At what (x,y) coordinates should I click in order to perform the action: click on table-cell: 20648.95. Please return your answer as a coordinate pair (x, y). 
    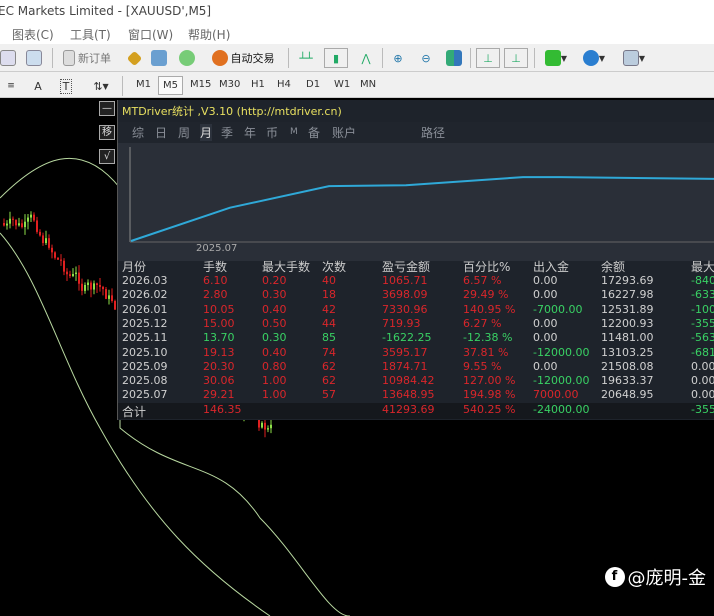
    Looking at the image, I should click on (627, 395).